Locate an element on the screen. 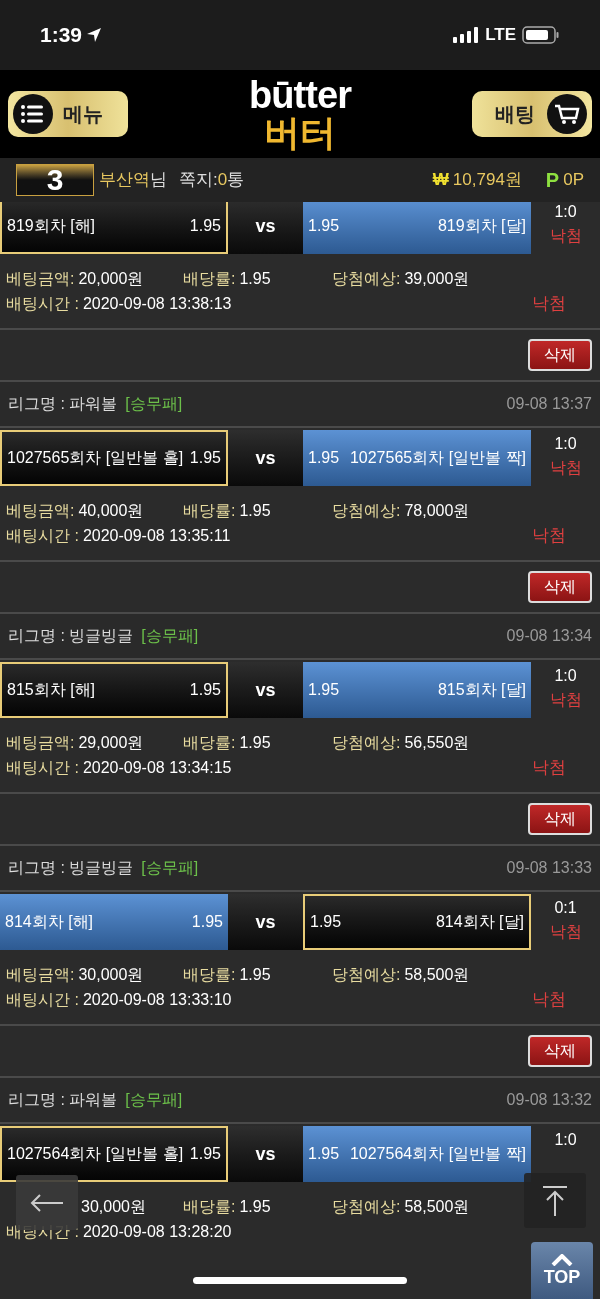 This screenshot has width=600, height=1299. option-label: 814회차 [달] is located at coordinates (479, 922).